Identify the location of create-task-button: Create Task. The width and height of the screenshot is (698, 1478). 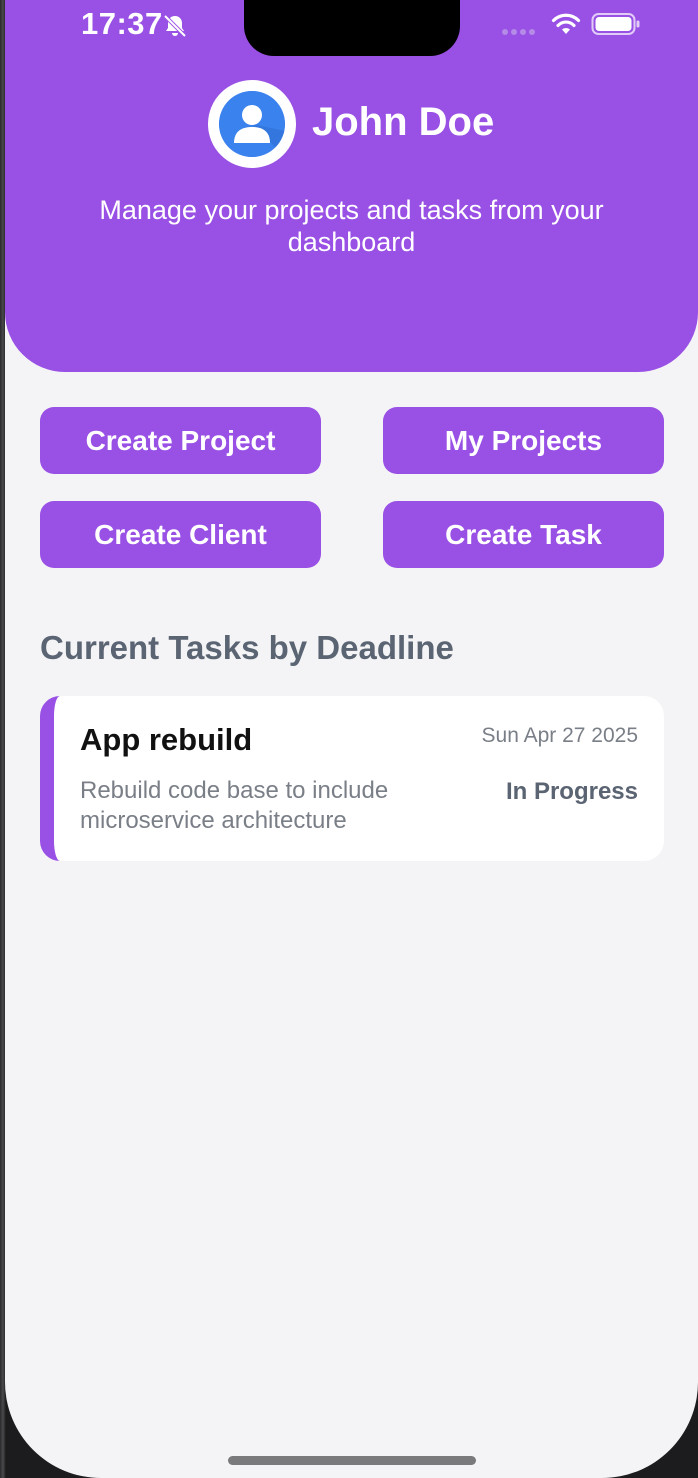
(523, 534).